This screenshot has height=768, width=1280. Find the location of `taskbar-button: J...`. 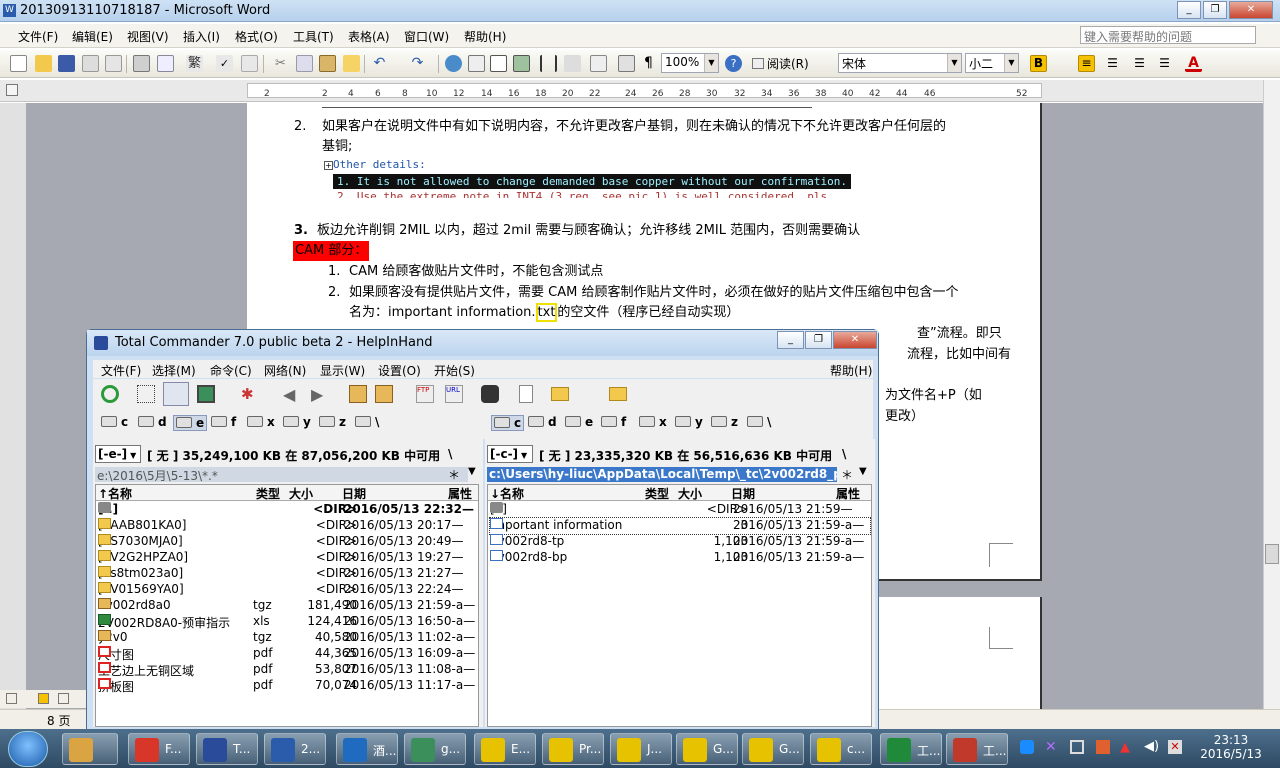

taskbar-button: J... is located at coordinates (641, 749).